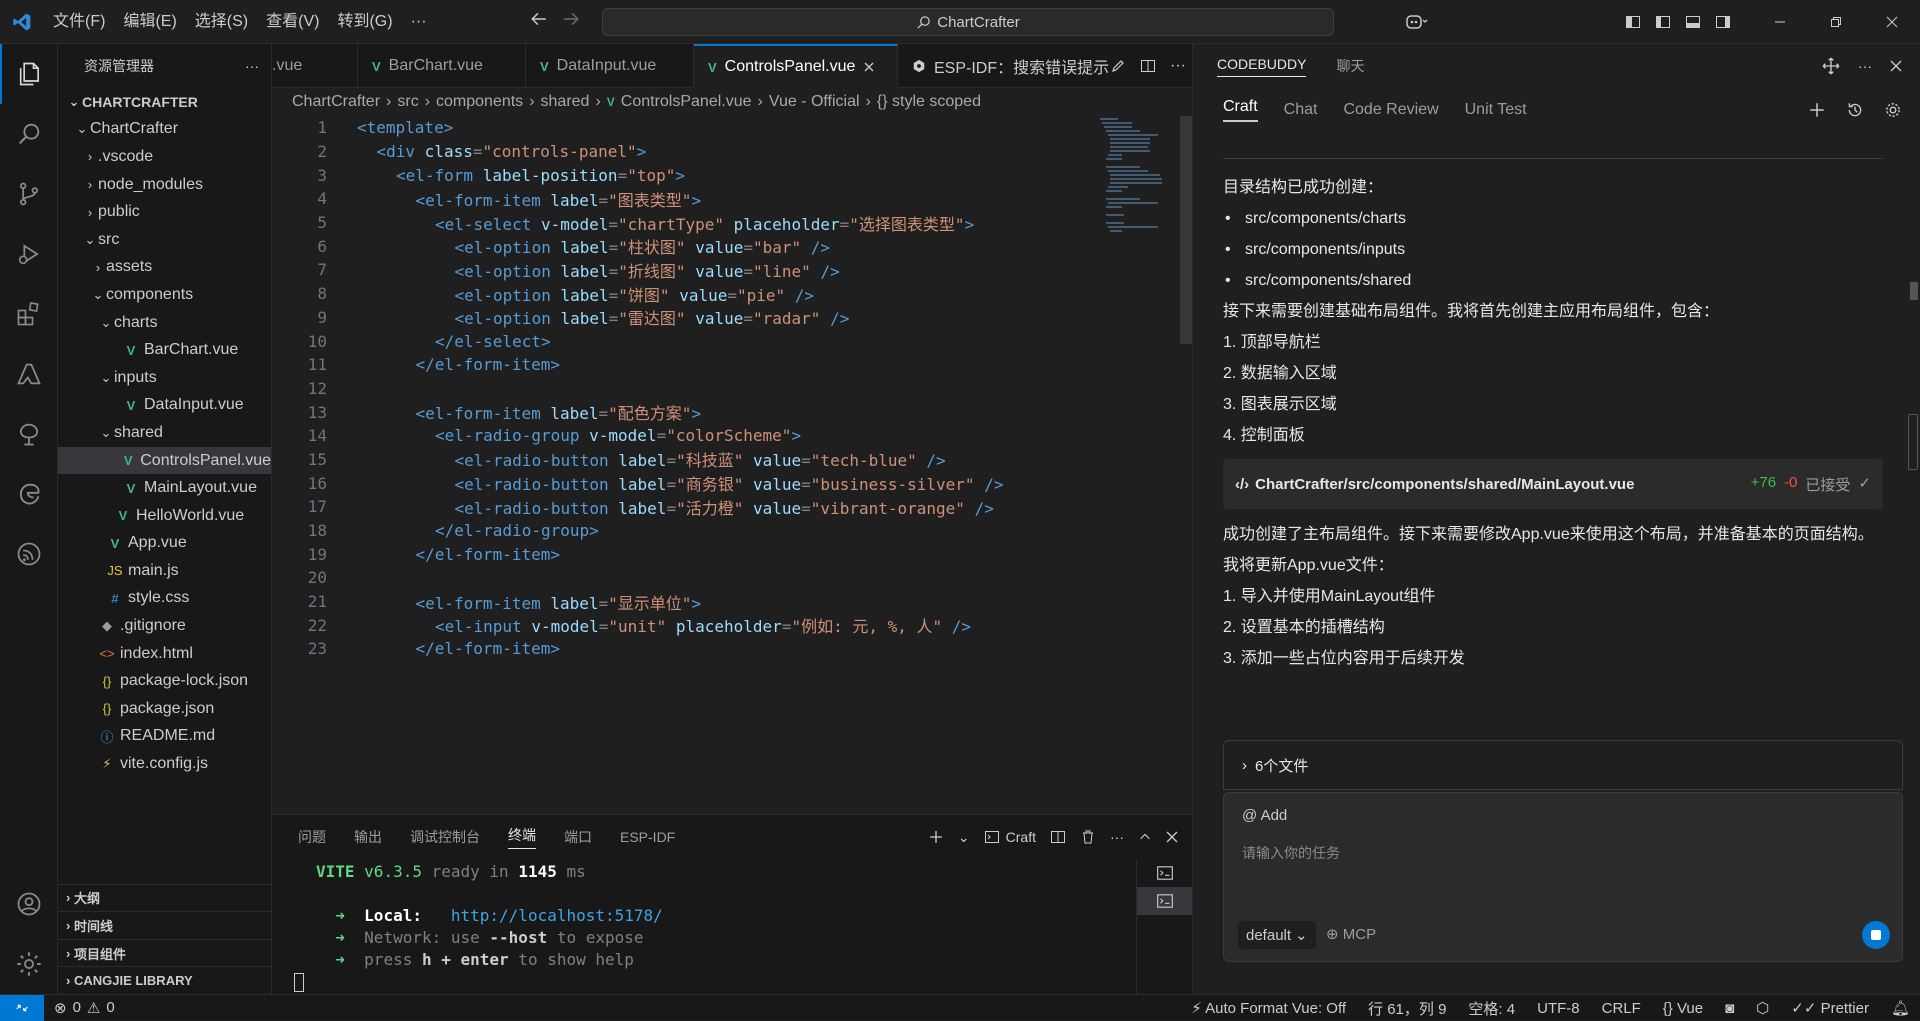  Describe the element at coordinates (164, 460) in the screenshot. I see `file-item: V ControlsPanel.vue` at that location.